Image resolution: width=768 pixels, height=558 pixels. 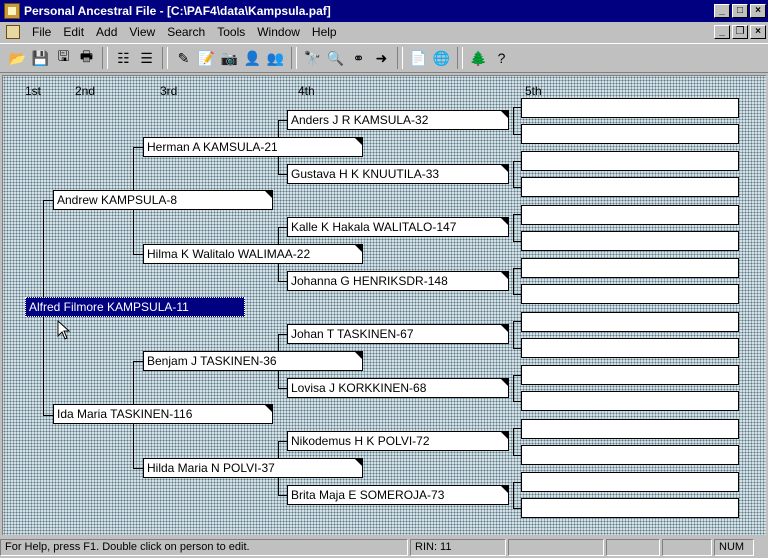 I want to click on edit-individual-icon: ✎, so click(x=183, y=58).